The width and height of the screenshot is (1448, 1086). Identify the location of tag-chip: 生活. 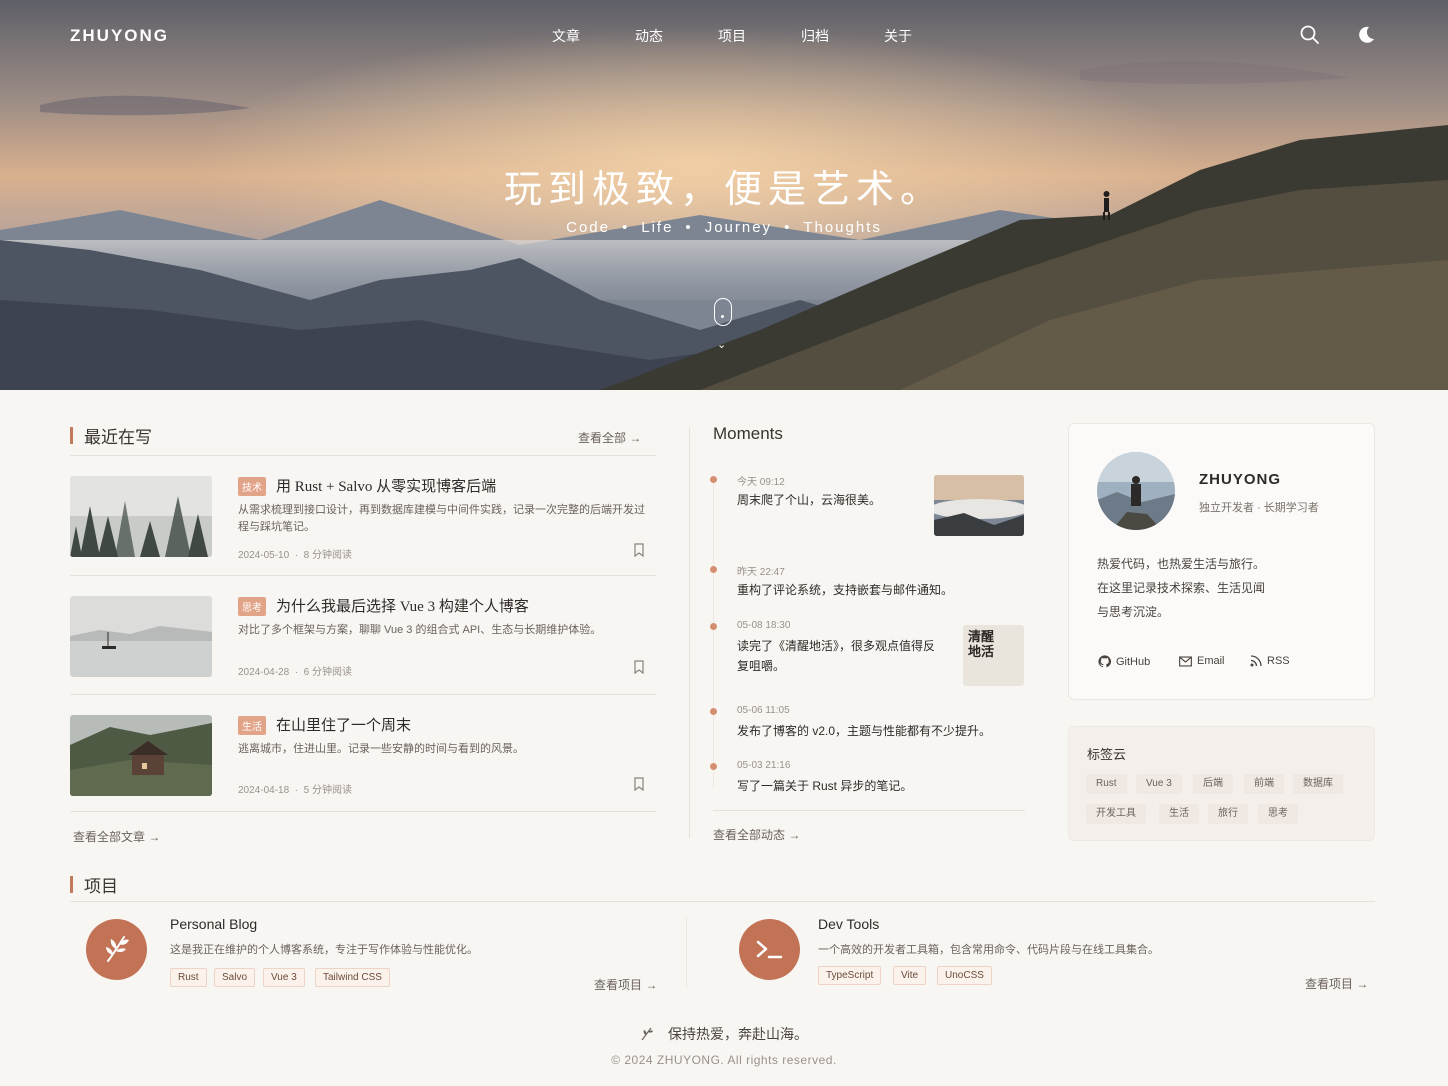
(1179, 814).